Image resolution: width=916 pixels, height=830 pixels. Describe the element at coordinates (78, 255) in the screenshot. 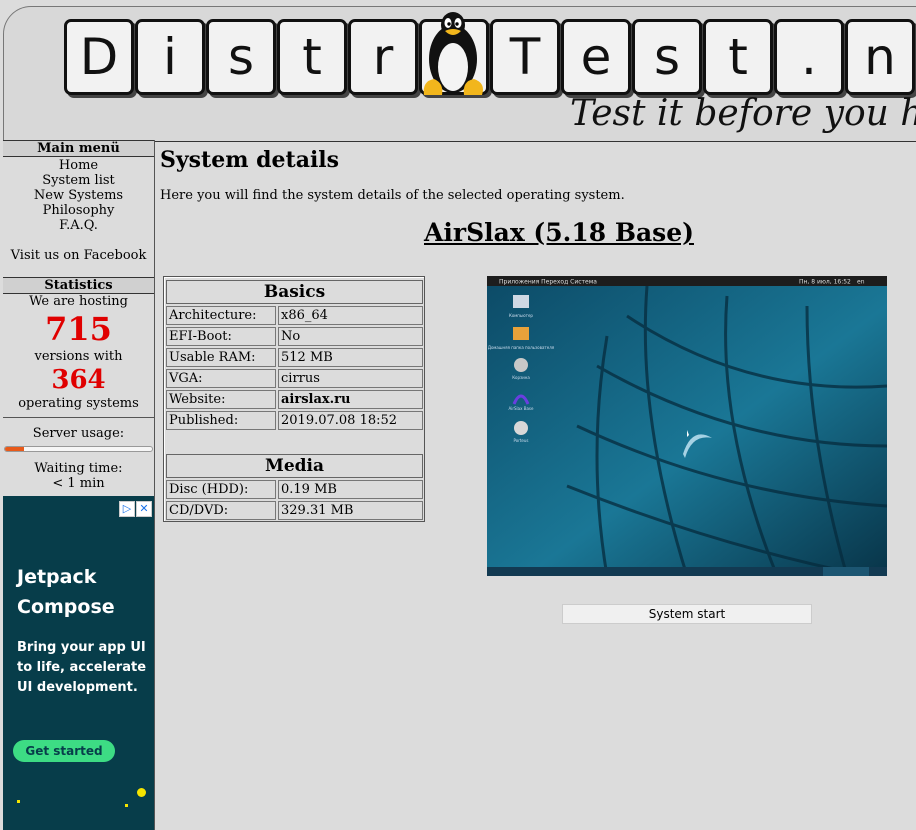

I see `facebook-link: Visit us on Facebook` at that location.